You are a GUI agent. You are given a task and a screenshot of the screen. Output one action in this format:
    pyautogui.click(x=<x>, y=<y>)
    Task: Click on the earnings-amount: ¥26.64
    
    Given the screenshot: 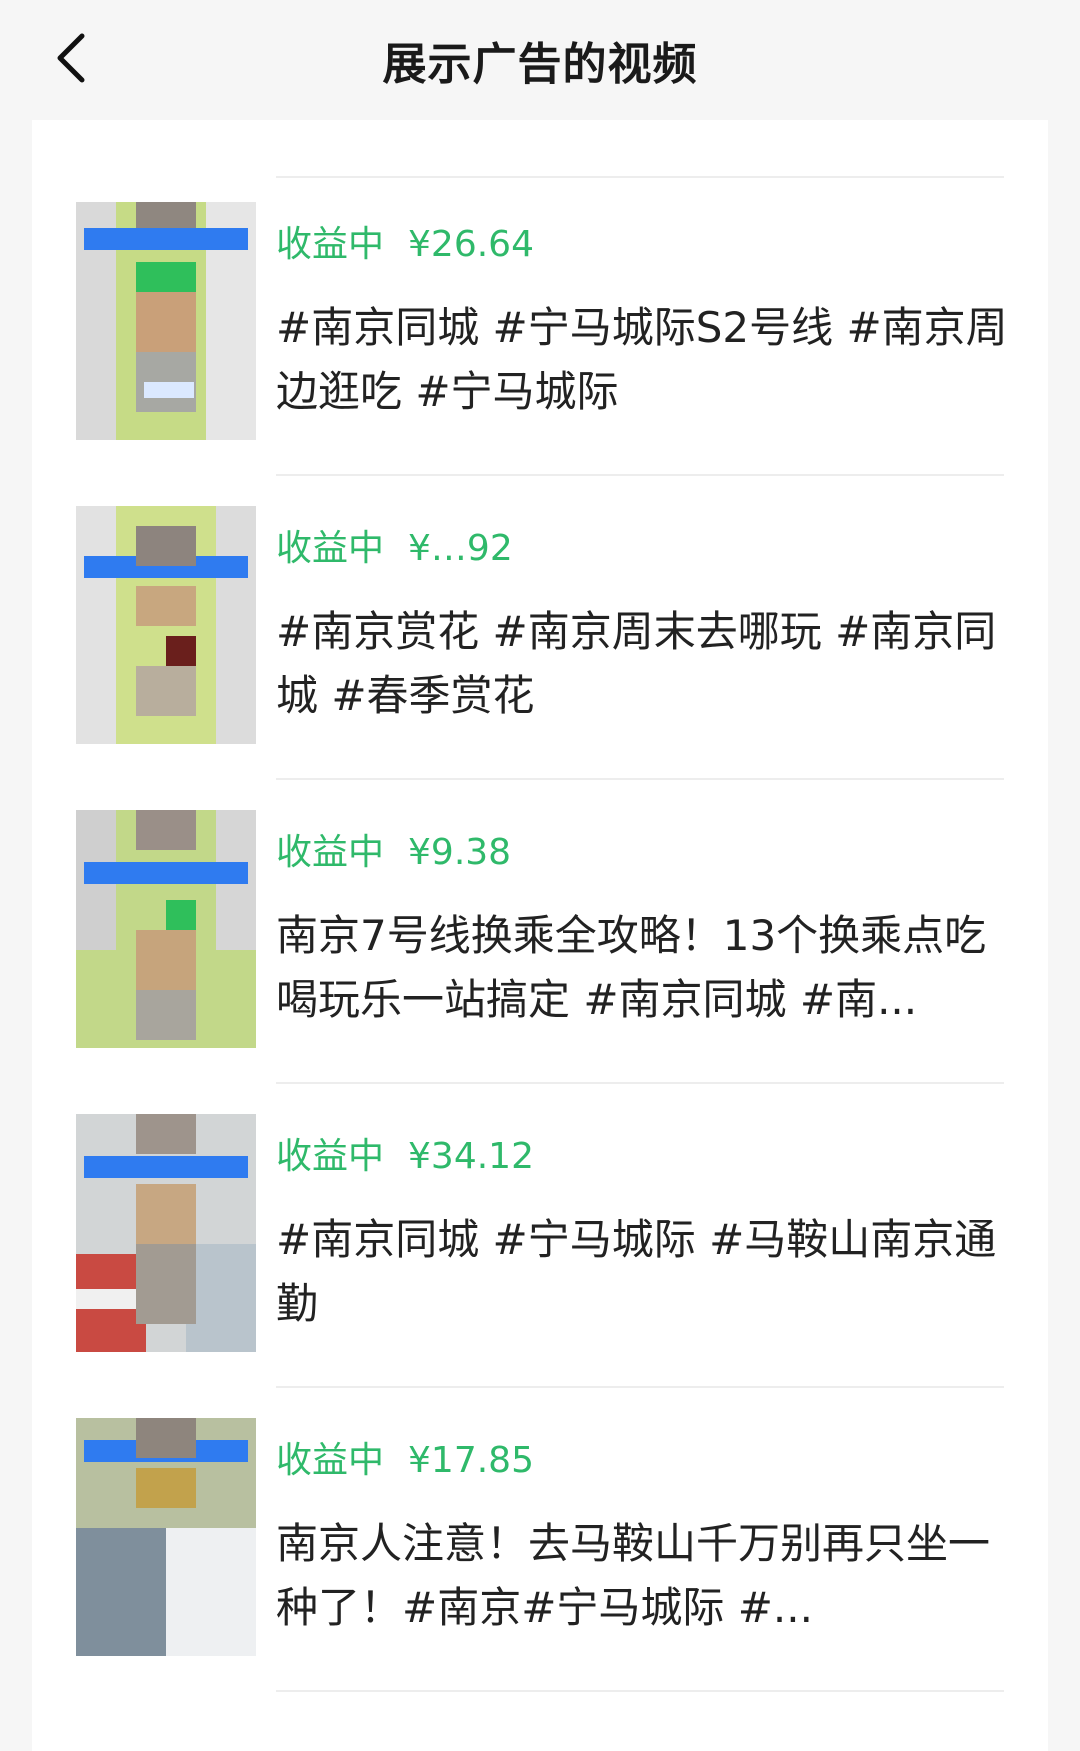 What is the action you would take?
    pyautogui.click(x=471, y=244)
    